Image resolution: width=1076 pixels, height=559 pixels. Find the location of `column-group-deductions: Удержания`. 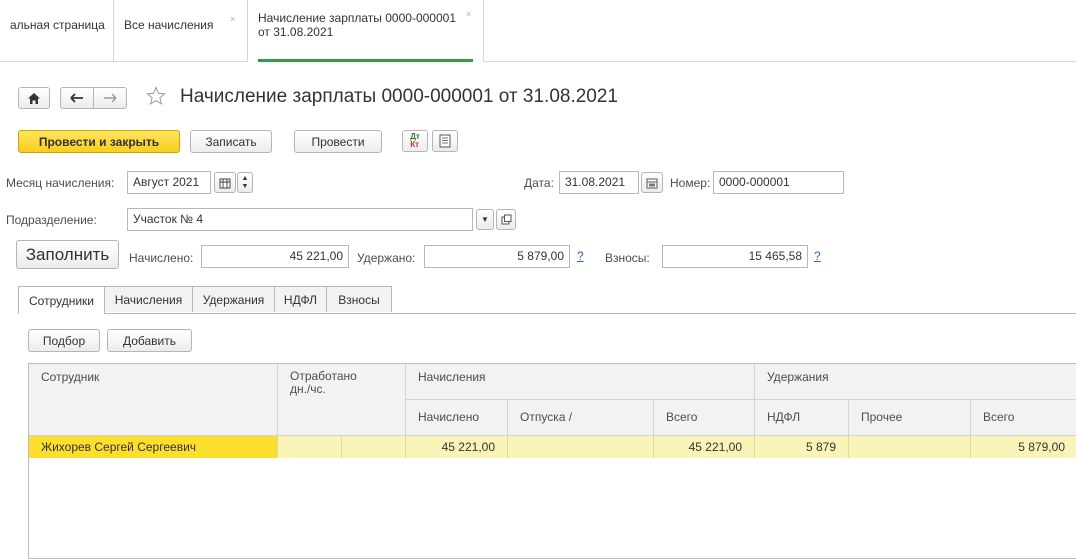

column-group-deductions: Удержания is located at coordinates (915, 382).